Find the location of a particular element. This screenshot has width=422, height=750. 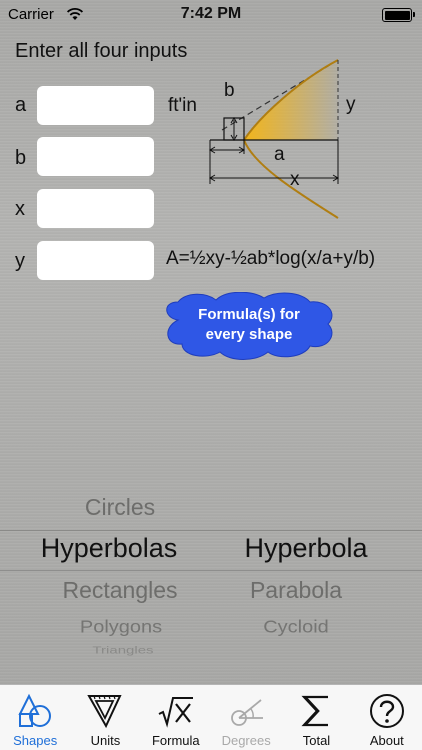

shape-item: Parabola is located at coordinates (296, 590).